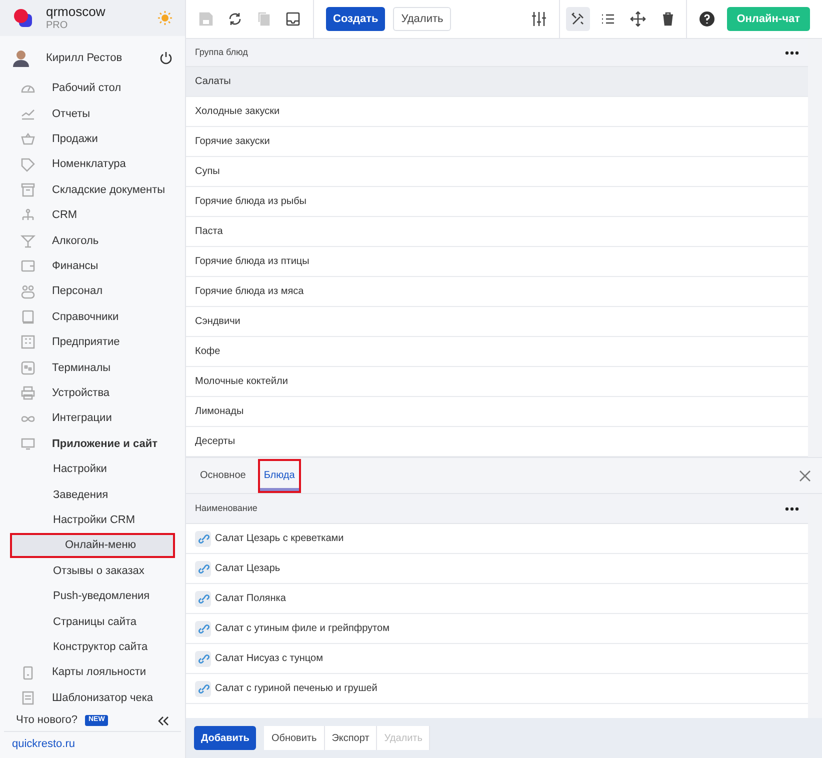  What do you see at coordinates (92, 190) in the screenshot?
I see `sidebar-item: Складские документы` at bounding box center [92, 190].